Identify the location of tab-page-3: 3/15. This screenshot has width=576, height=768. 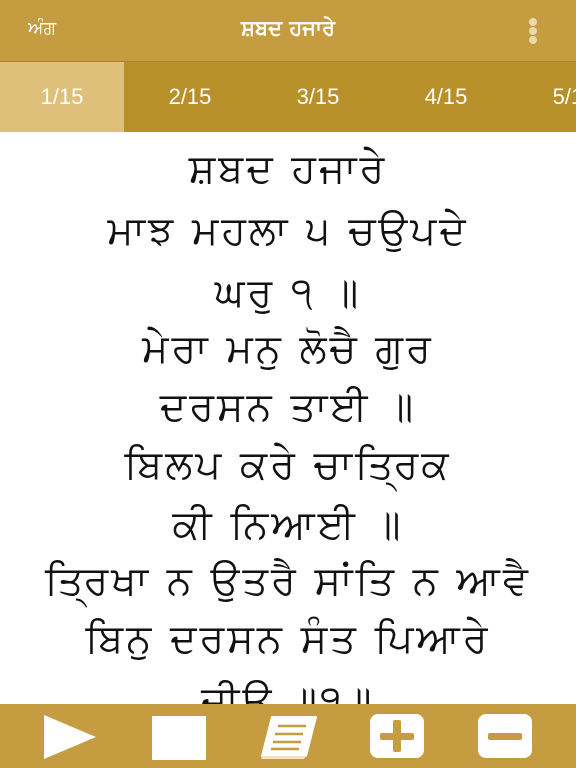
(318, 97).